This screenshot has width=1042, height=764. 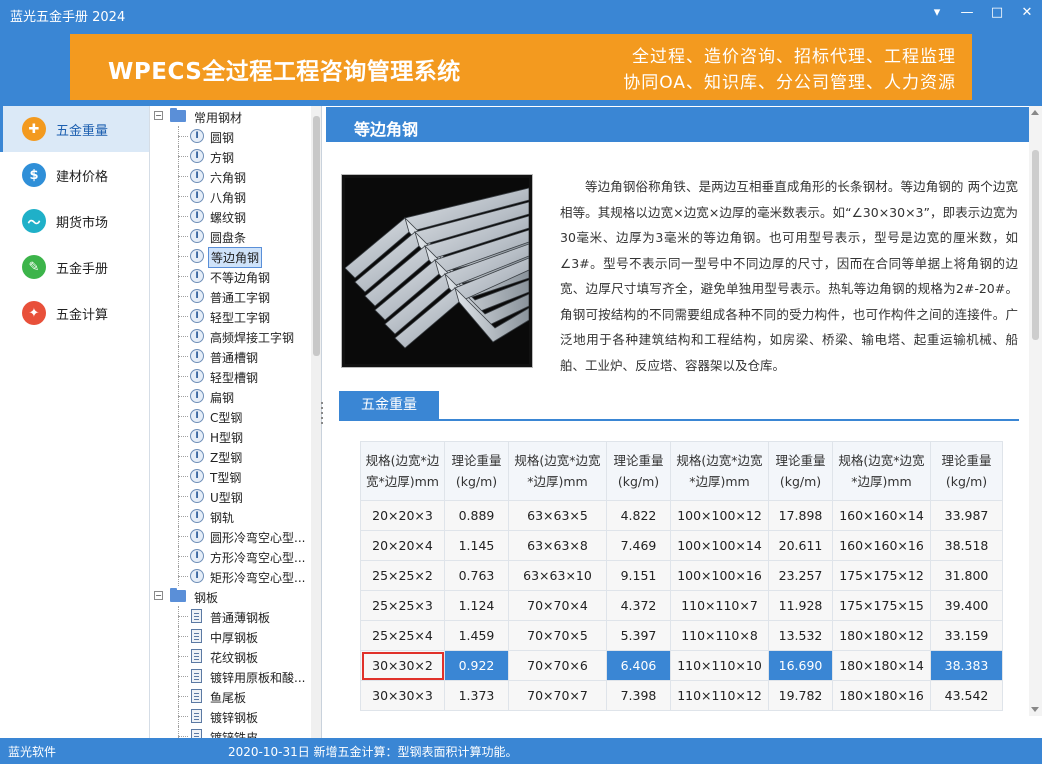 I want to click on tree-item: I 螺纹钢, so click(x=230, y=216).